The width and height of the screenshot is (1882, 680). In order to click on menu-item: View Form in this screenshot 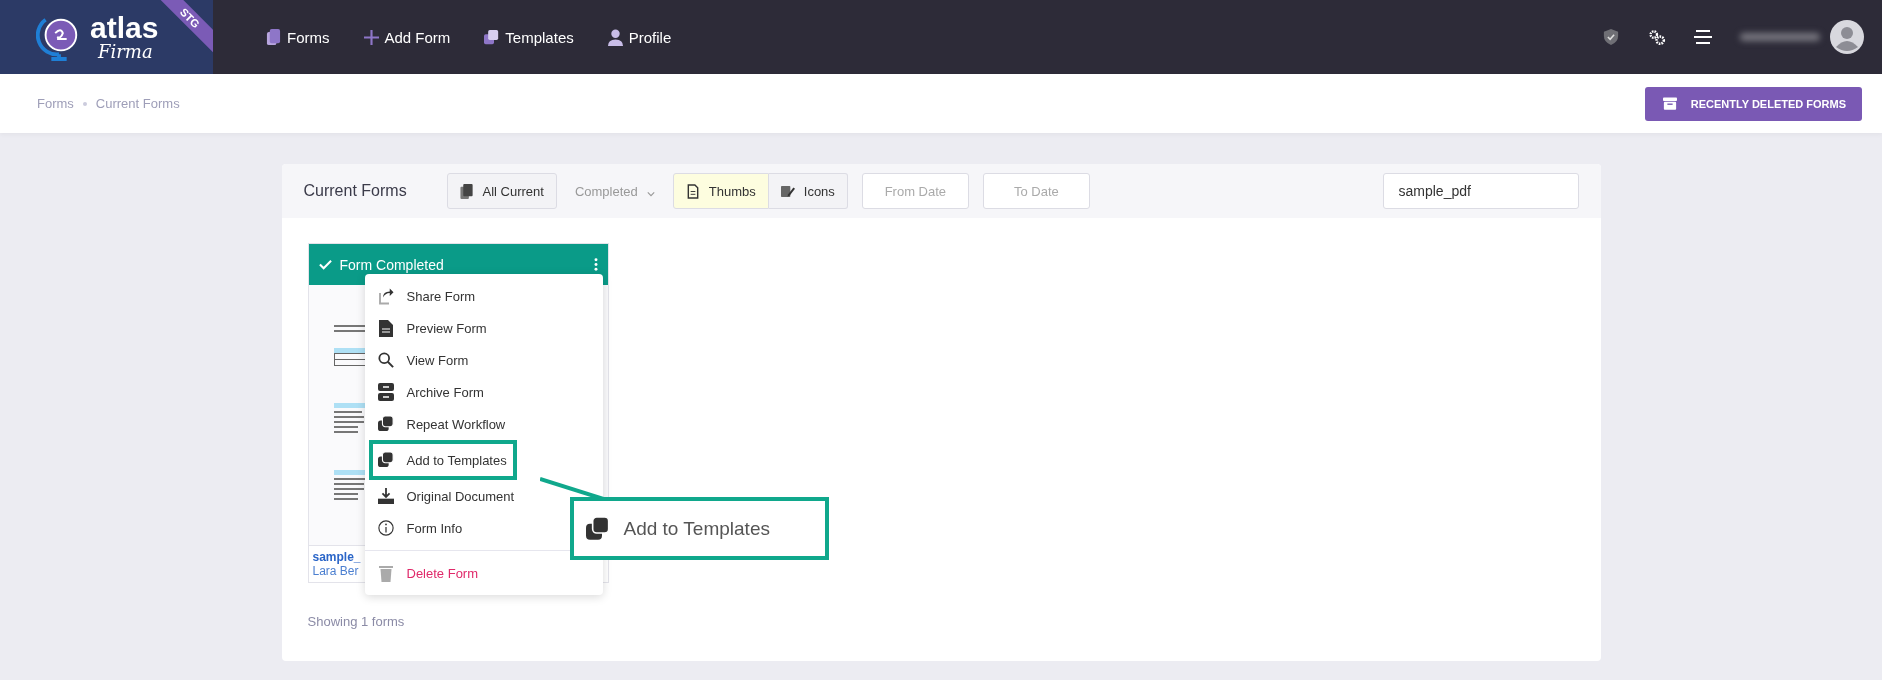, I will do `click(420, 360)`.